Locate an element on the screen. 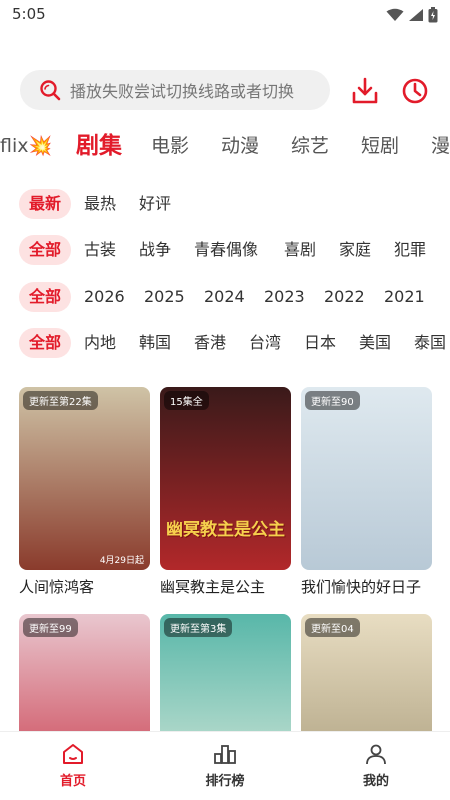 The width and height of the screenshot is (450, 800). filter-genre-row: 全部 古装 战争 青春偶像 喜剧 家庭 犯罪 is located at coordinates (225, 250).